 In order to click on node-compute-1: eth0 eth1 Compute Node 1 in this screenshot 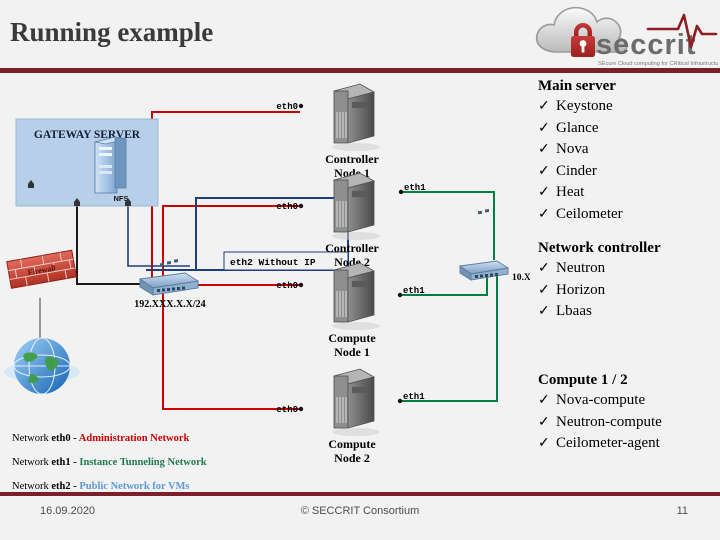, I will do `click(350, 310)`.